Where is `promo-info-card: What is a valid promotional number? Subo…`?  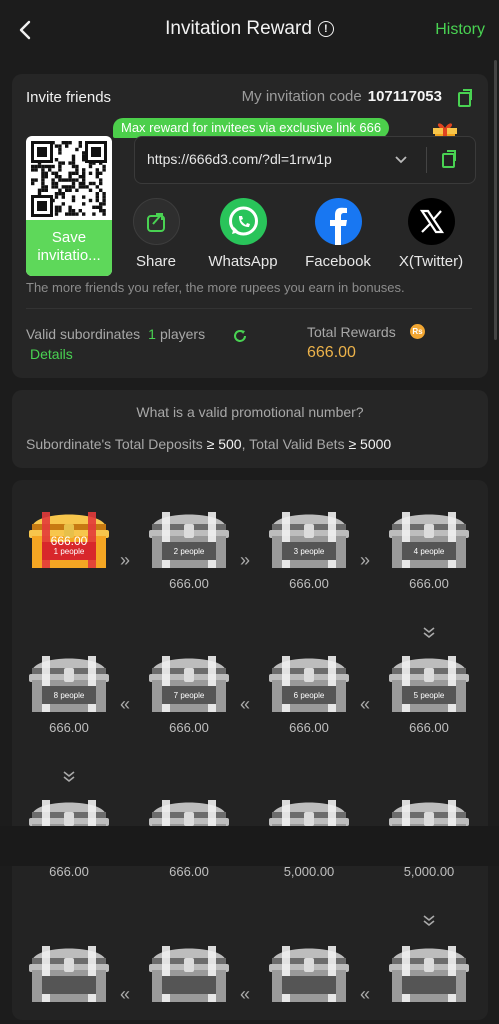 promo-info-card: What is a valid promotional number? Subo… is located at coordinates (250, 429).